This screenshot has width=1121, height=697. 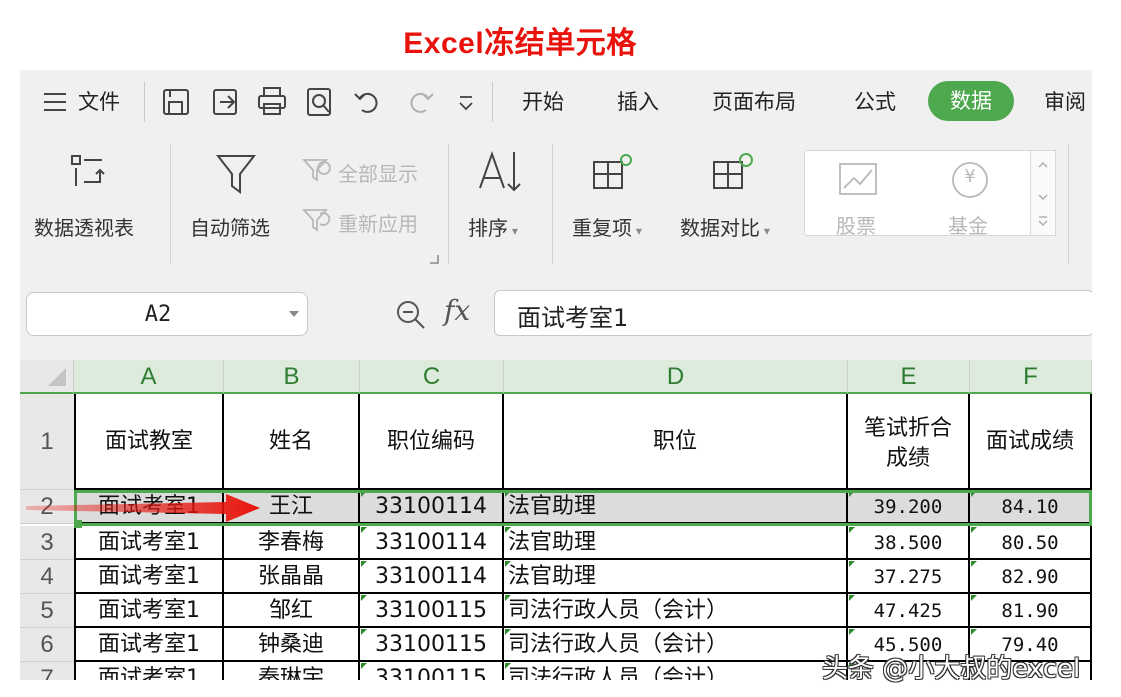 What do you see at coordinates (1031, 577) in the screenshot?
I see `table-cell: 82.90` at bounding box center [1031, 577].